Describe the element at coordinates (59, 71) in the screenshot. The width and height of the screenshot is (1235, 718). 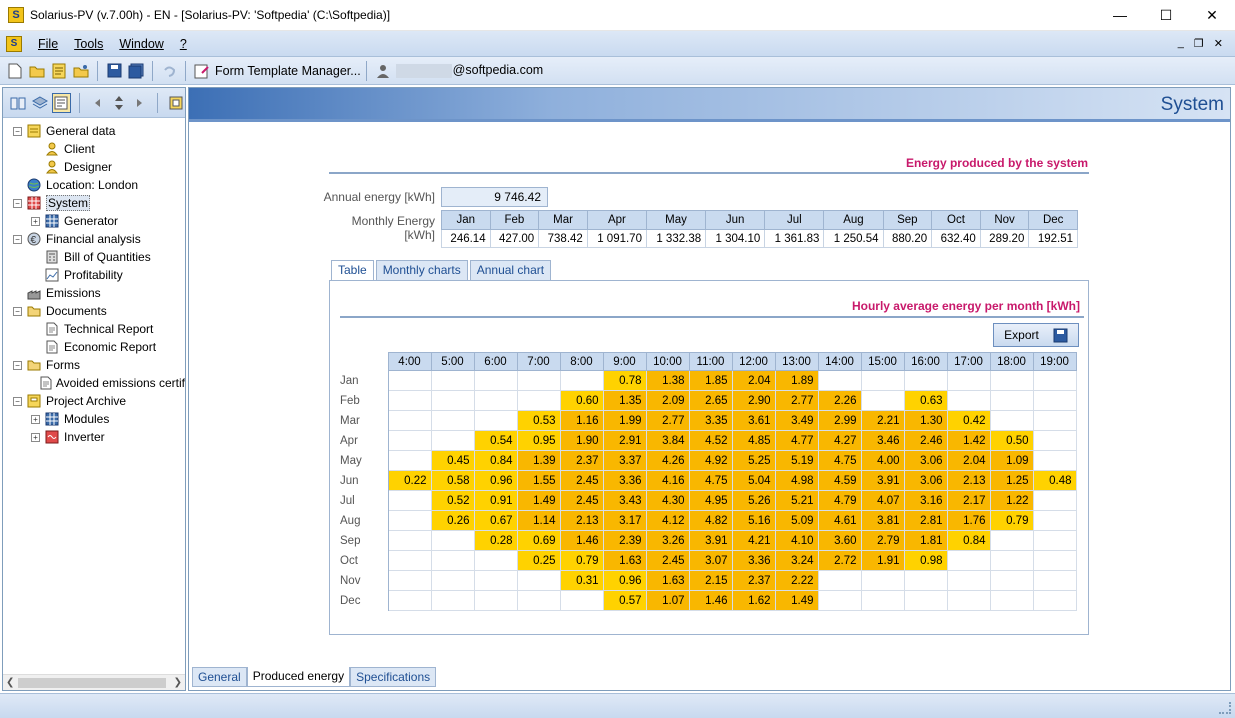
I see `notes-icon` at that location.